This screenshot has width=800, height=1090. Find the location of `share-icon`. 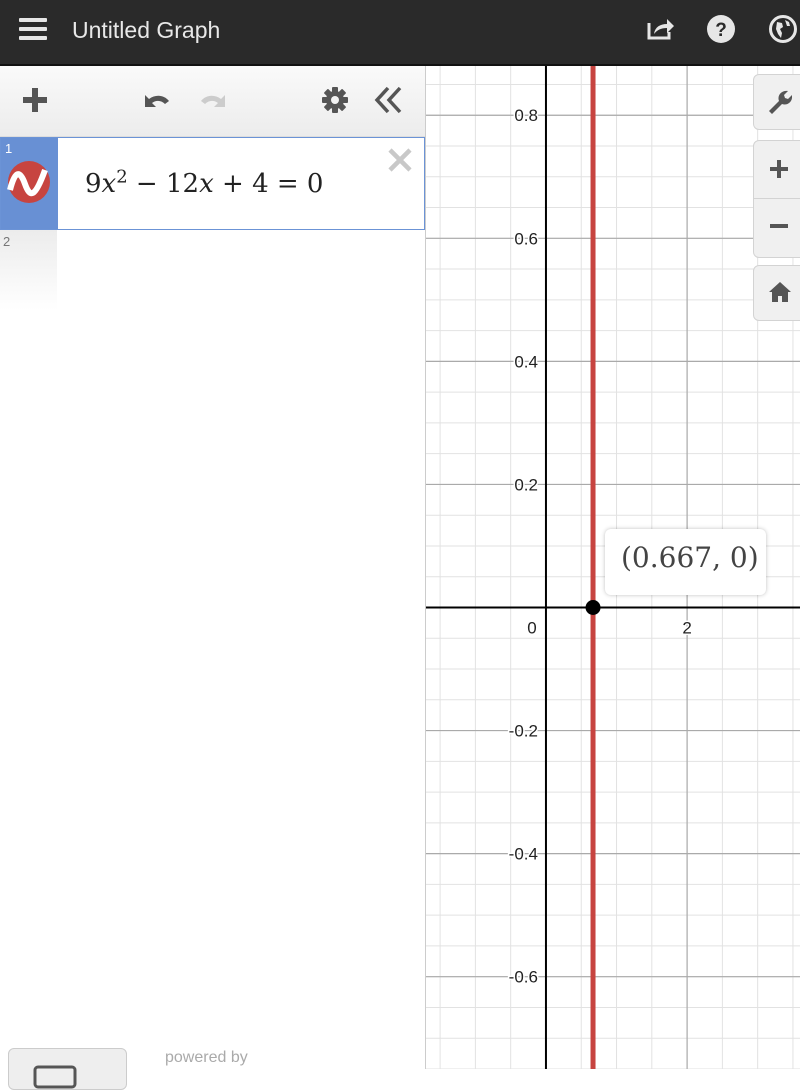

share-icon is located at coordinates (660, 29).